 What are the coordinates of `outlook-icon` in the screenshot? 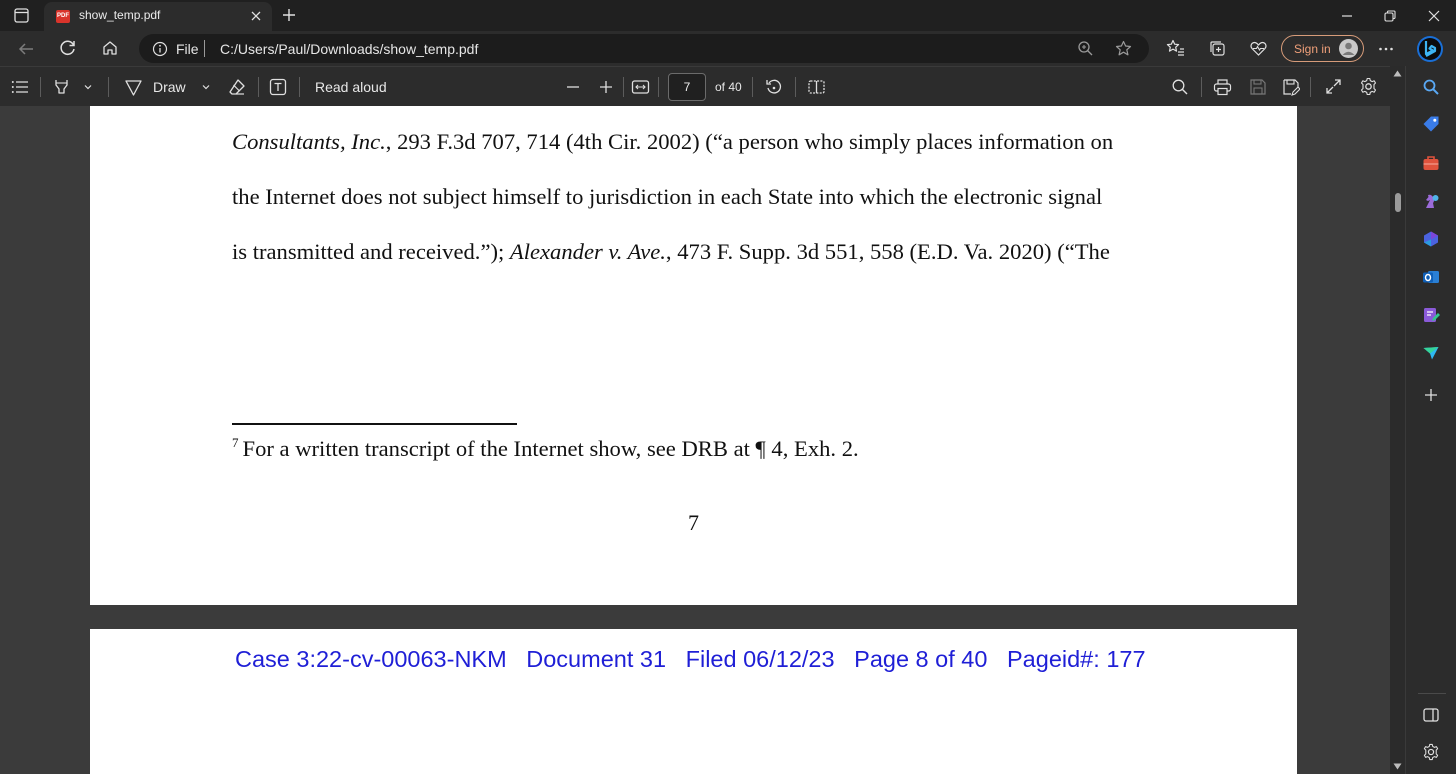 It's located at (1431, 277).